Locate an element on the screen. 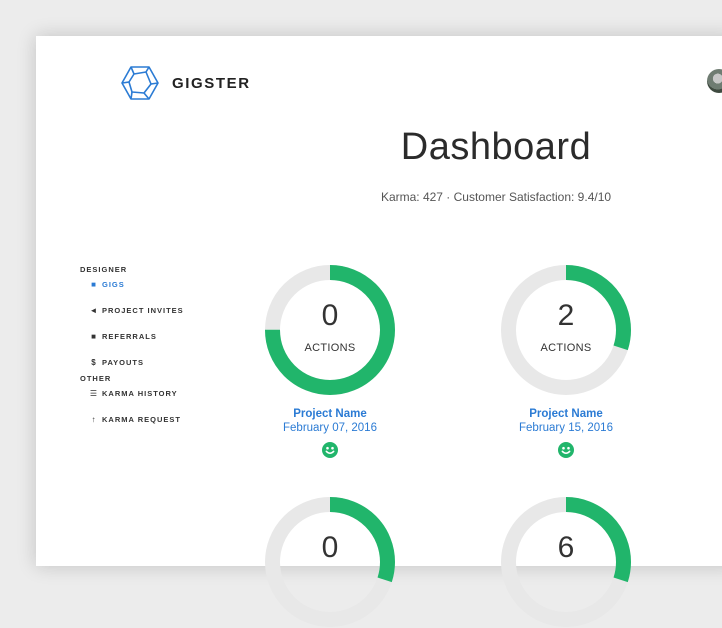 The height and width of the screenshot is (628, 722). sidebar-section-other: OTHER is located at coordinates (96, 378).